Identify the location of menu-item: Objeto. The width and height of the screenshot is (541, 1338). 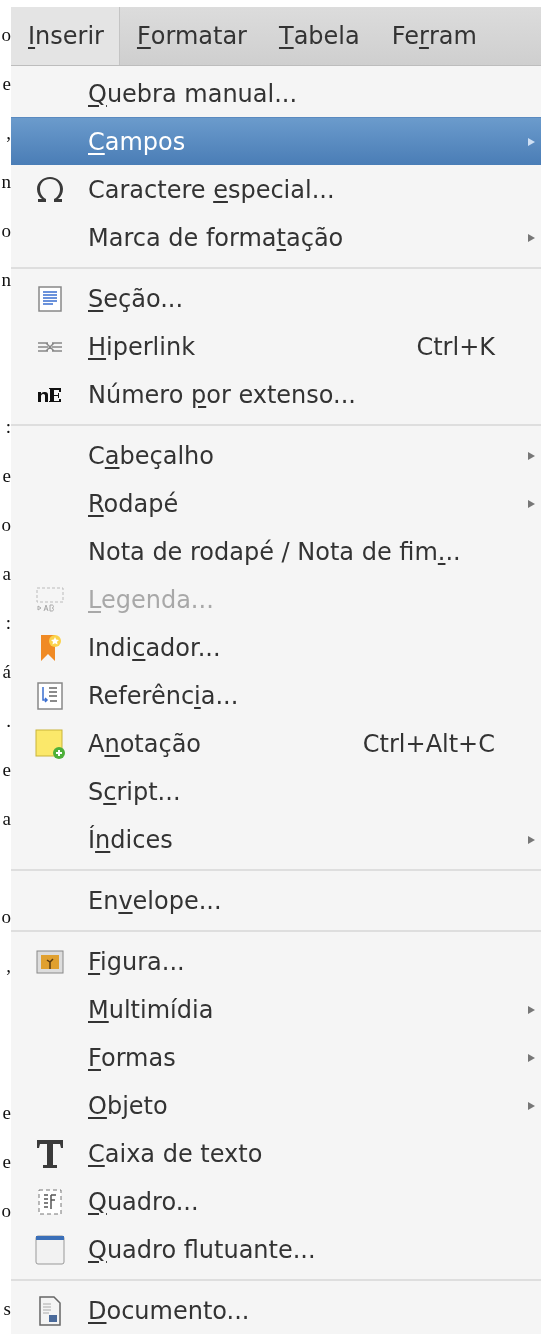
(276, 1105).